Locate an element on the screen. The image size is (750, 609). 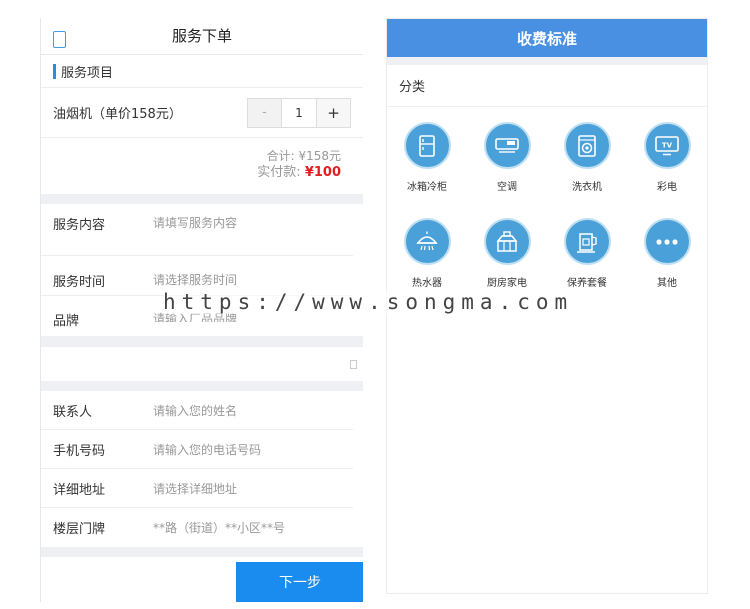
category-label: 冰箱冷柜 is located at coordinates (427, 187).